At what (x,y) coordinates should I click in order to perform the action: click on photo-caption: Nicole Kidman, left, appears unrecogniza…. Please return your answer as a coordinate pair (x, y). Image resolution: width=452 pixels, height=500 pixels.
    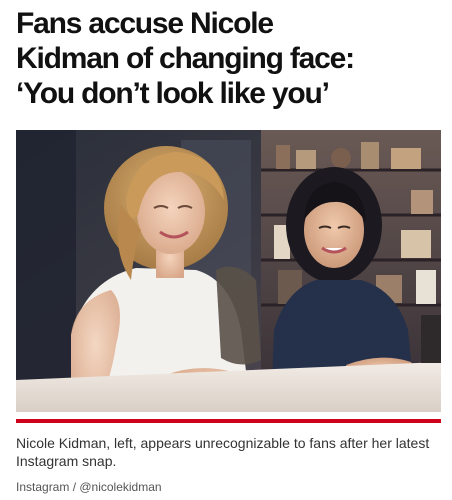
    Looking at the image, I should click on (223, 452).